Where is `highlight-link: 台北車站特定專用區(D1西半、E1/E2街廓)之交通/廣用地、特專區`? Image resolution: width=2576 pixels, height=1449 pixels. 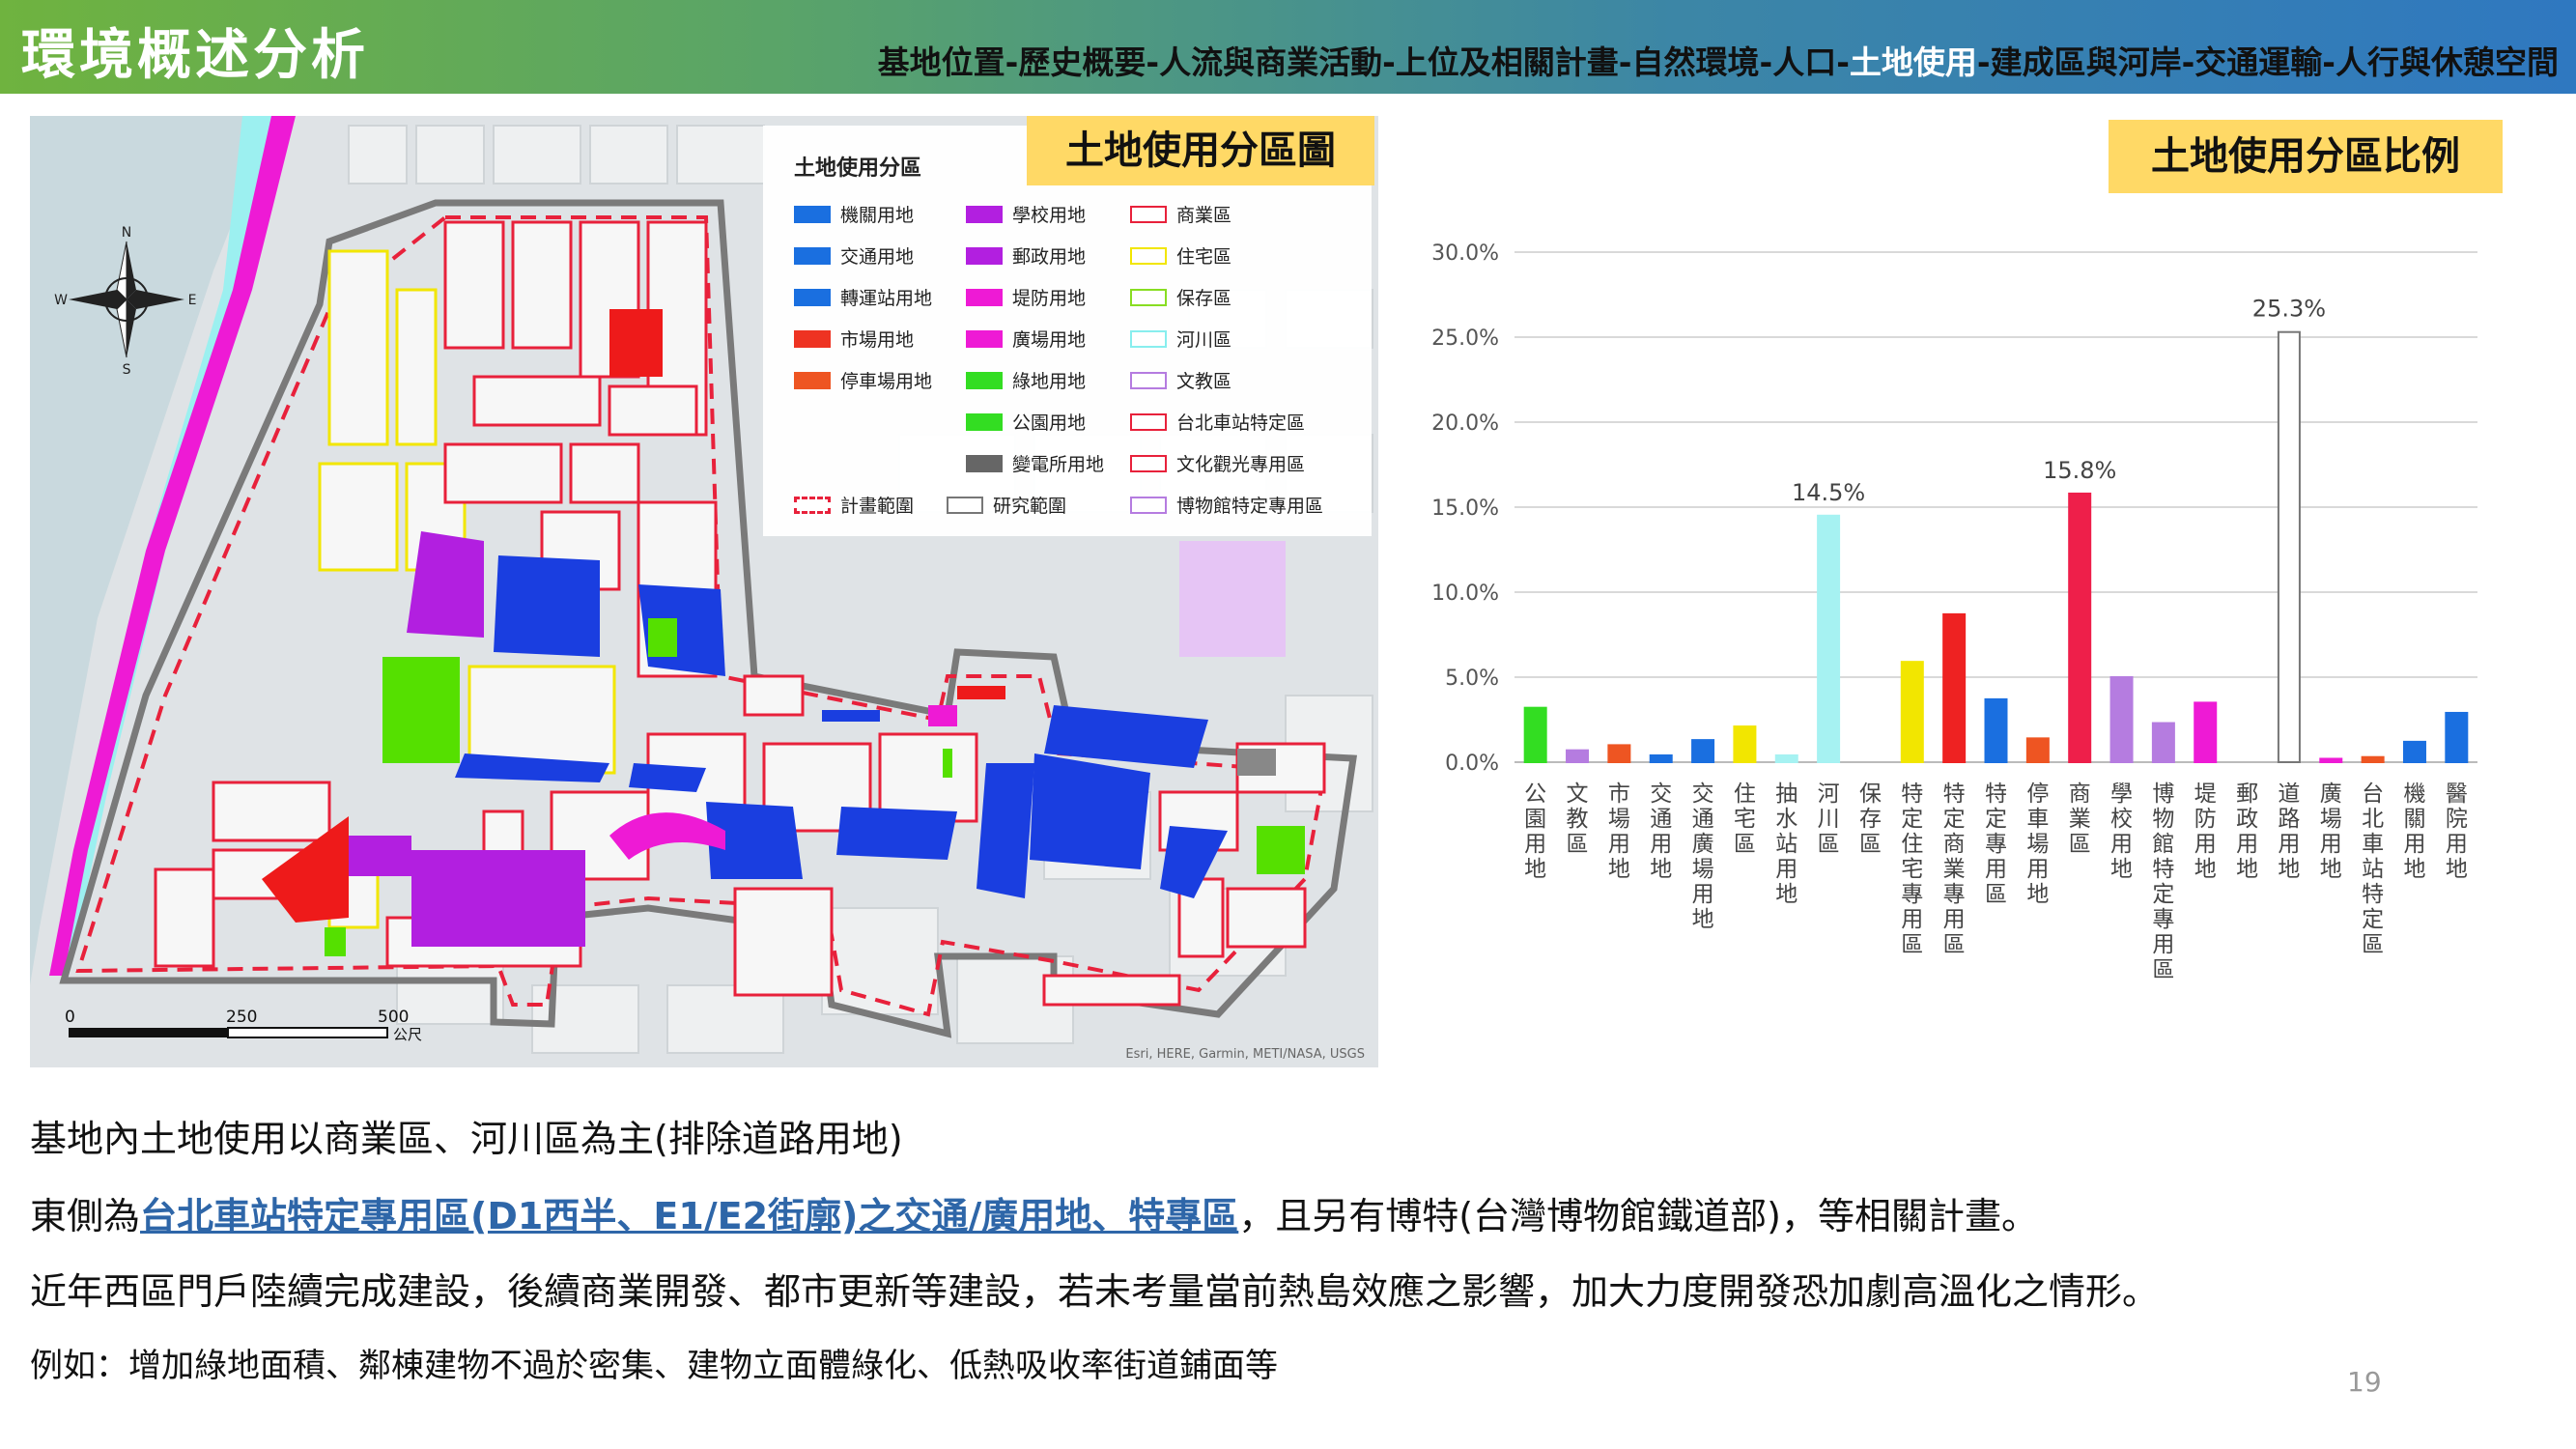
highlight-link: 台北車站特定專用區(D1西半、E1/E2街廓)之交通/廣用地、特專區 is located at coordinates (689, 1216).